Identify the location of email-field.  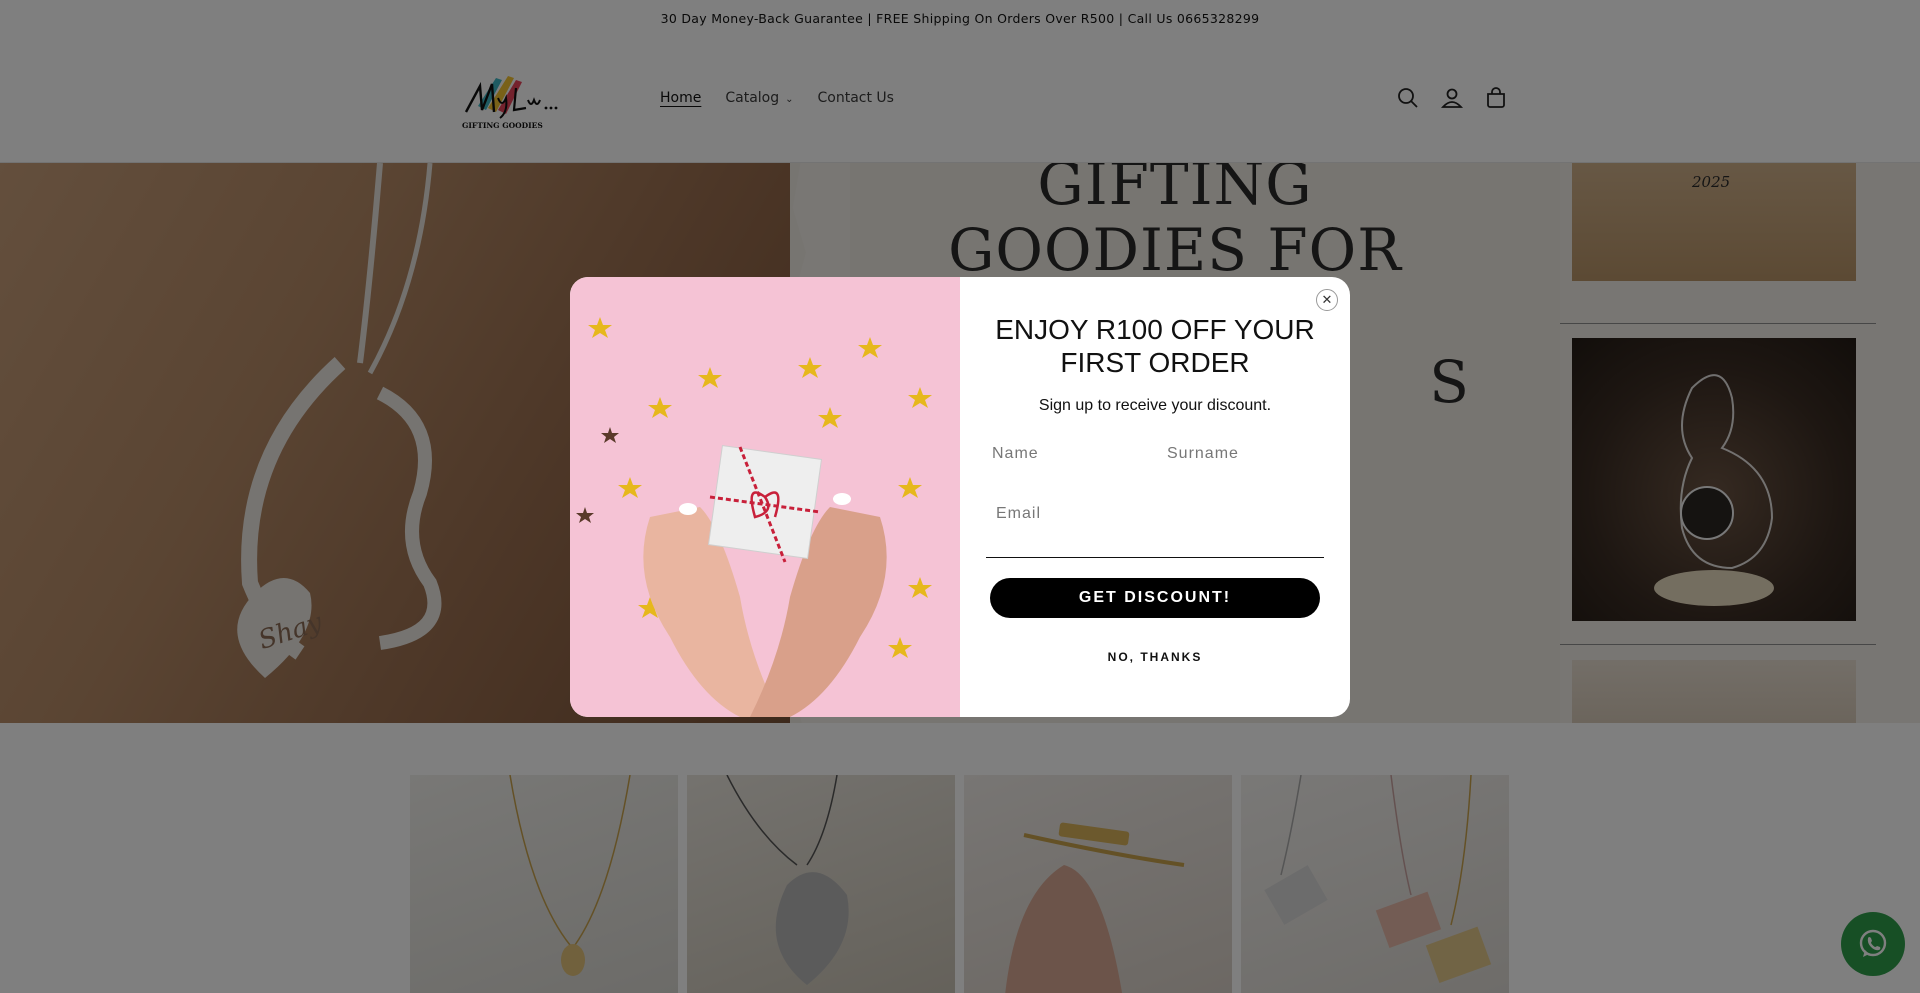
(1156, 514).